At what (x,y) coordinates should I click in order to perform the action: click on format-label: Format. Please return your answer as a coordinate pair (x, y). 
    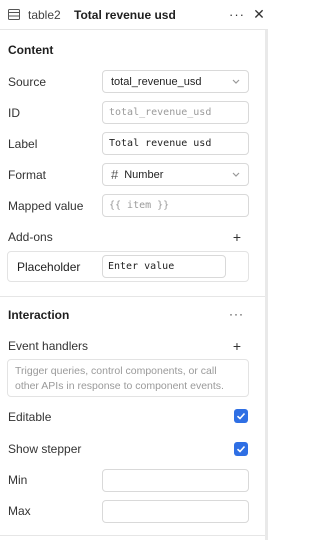
    Looking at the image, I should click on (27, 175).